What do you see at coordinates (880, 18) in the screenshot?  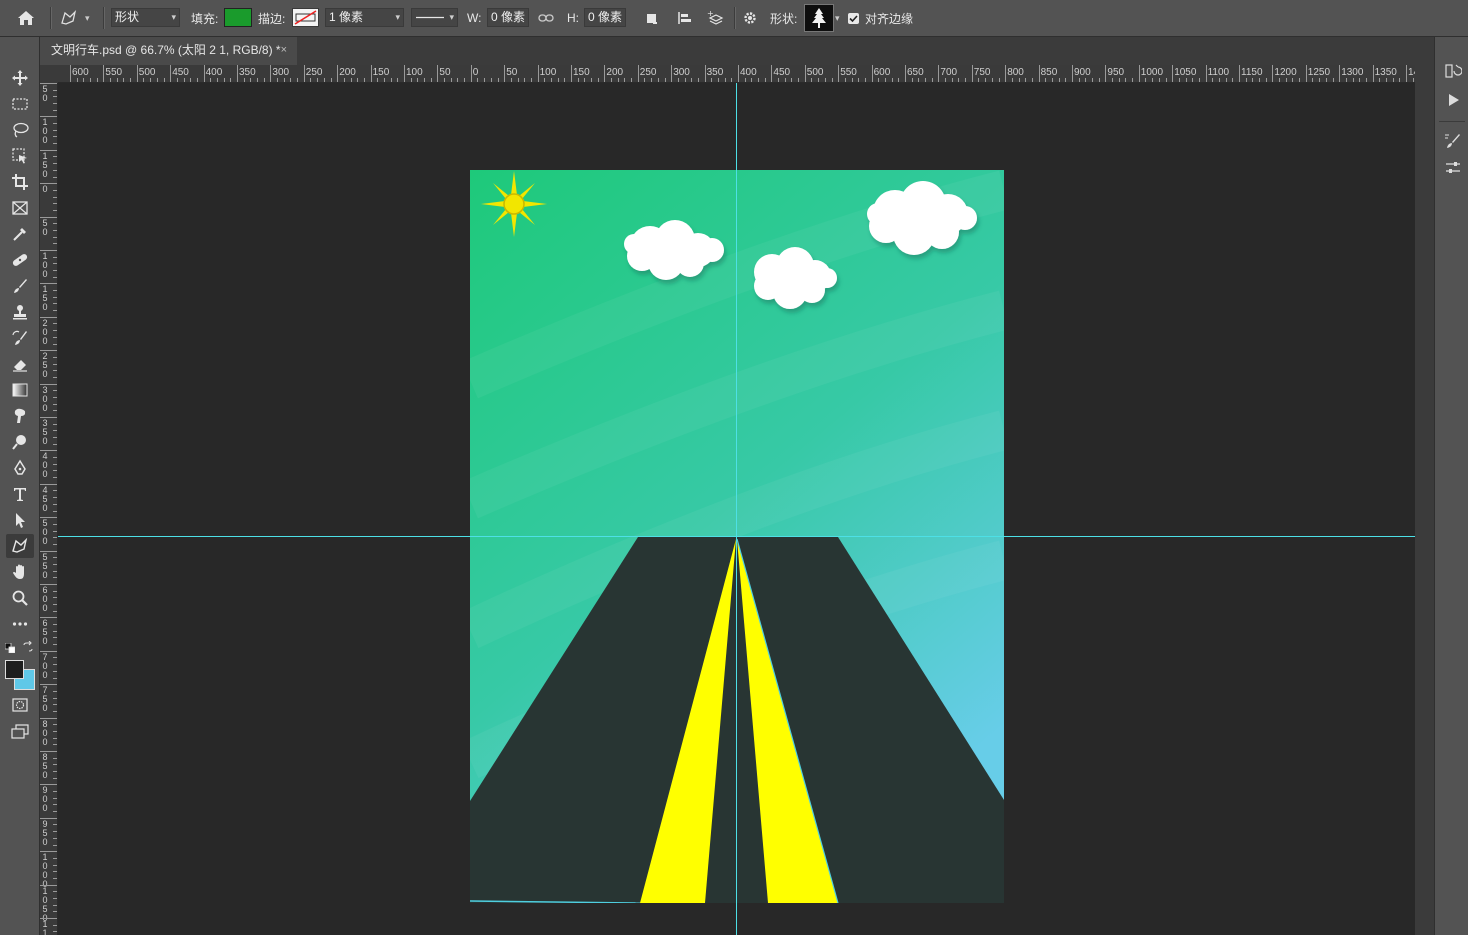 I see `align-edges-checkbox: 对齐边缘` at bounding box center [880, 18].